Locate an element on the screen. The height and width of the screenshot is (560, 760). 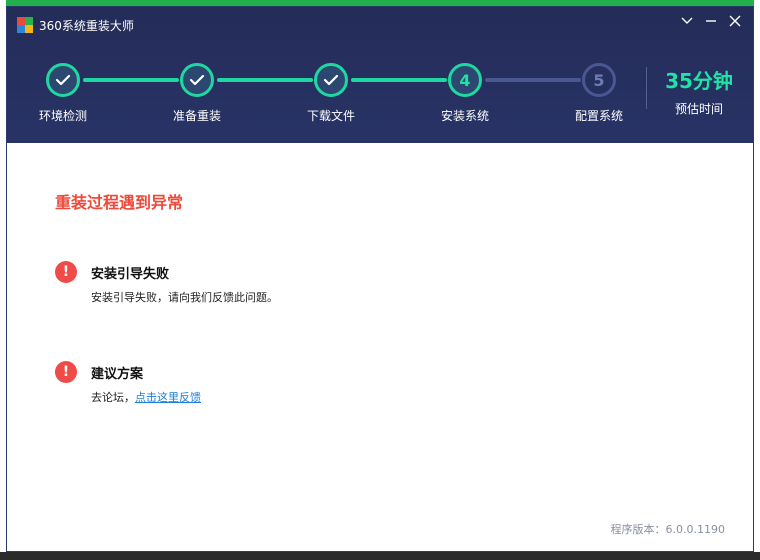
step-label: 准备重装 is located at coordinates (196, 116).